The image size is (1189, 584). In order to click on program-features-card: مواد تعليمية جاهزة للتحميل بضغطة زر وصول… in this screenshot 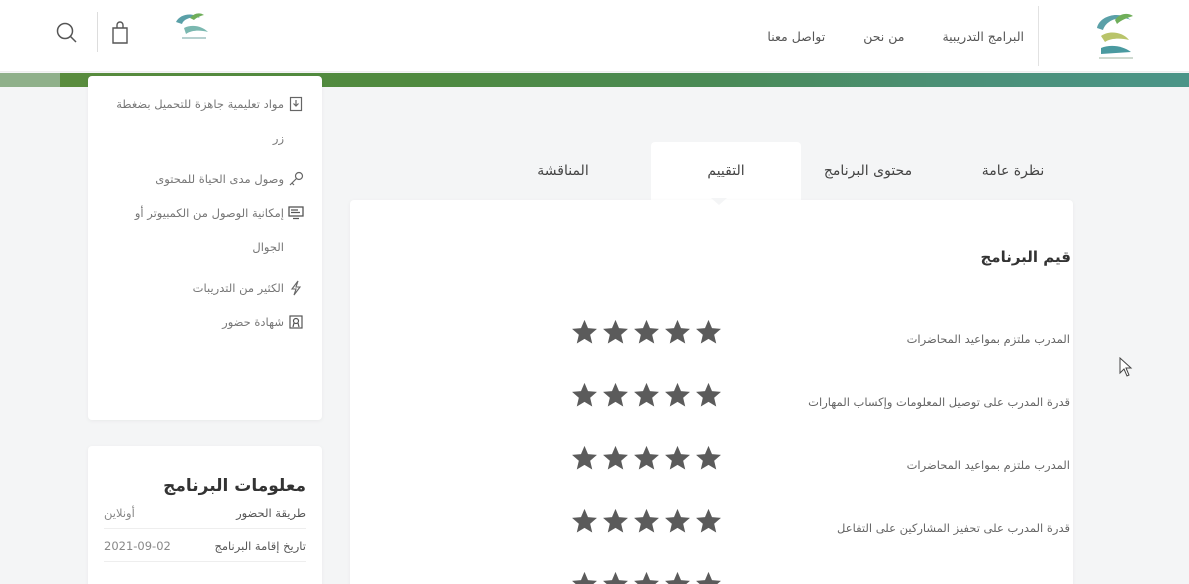, I will do `click(205, 248)`.